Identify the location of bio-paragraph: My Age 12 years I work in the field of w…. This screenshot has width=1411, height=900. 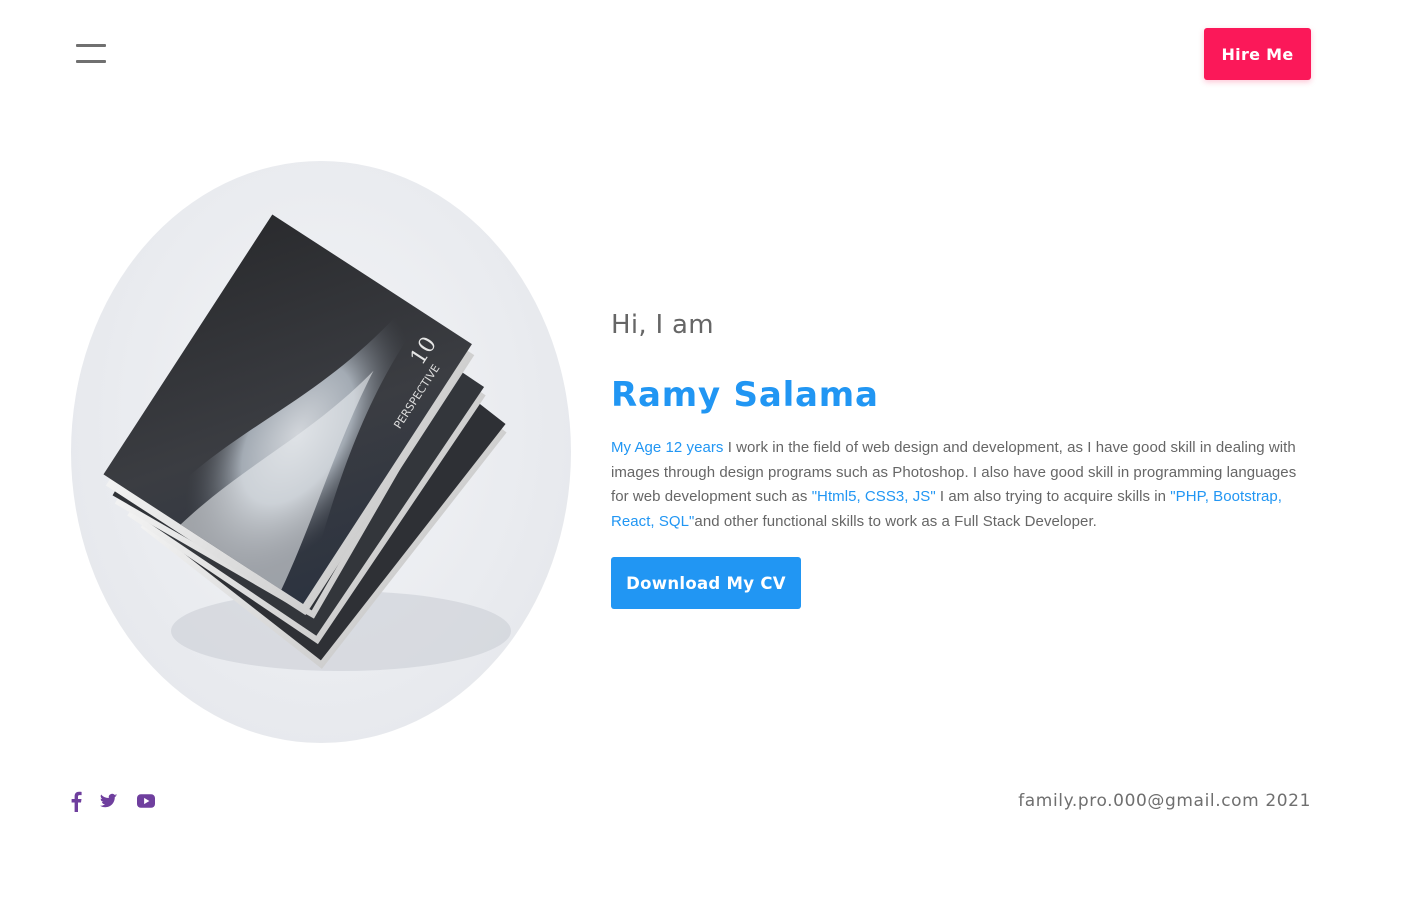
(963, 485).